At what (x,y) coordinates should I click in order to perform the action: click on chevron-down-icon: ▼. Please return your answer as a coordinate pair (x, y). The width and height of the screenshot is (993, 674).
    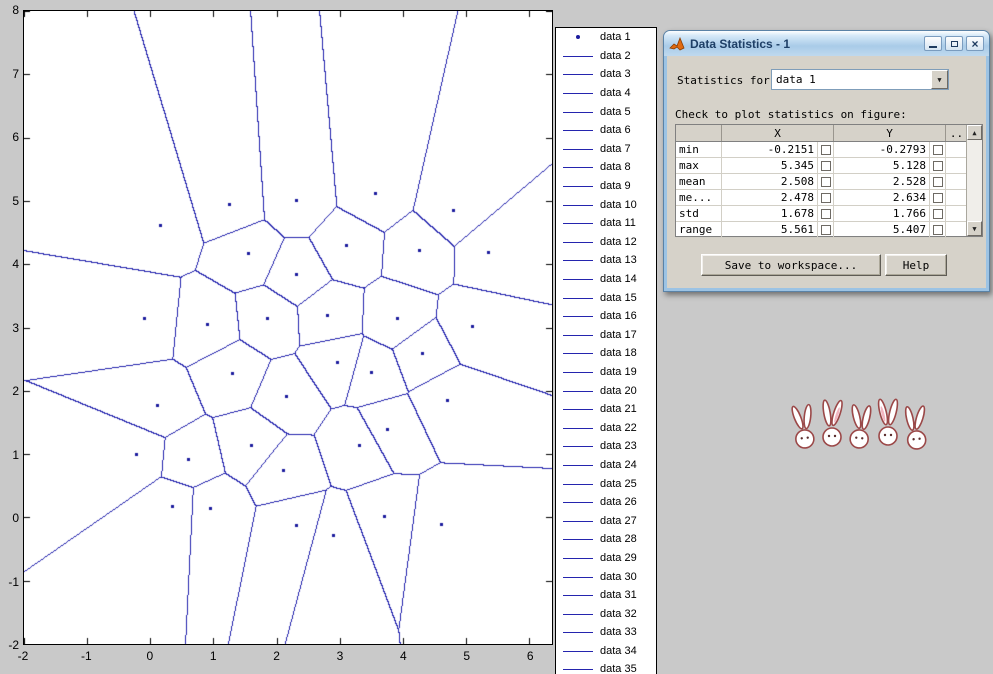
    Looking at the image, I should click on (939, 79).